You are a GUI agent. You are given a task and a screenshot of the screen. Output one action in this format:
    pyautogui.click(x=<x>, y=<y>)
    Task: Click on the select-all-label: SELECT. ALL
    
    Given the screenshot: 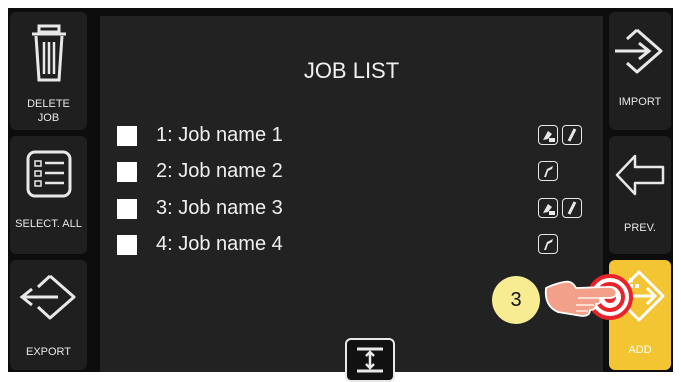 What is the action you would take?
    pyautogui.click(x=48, y=224)
    